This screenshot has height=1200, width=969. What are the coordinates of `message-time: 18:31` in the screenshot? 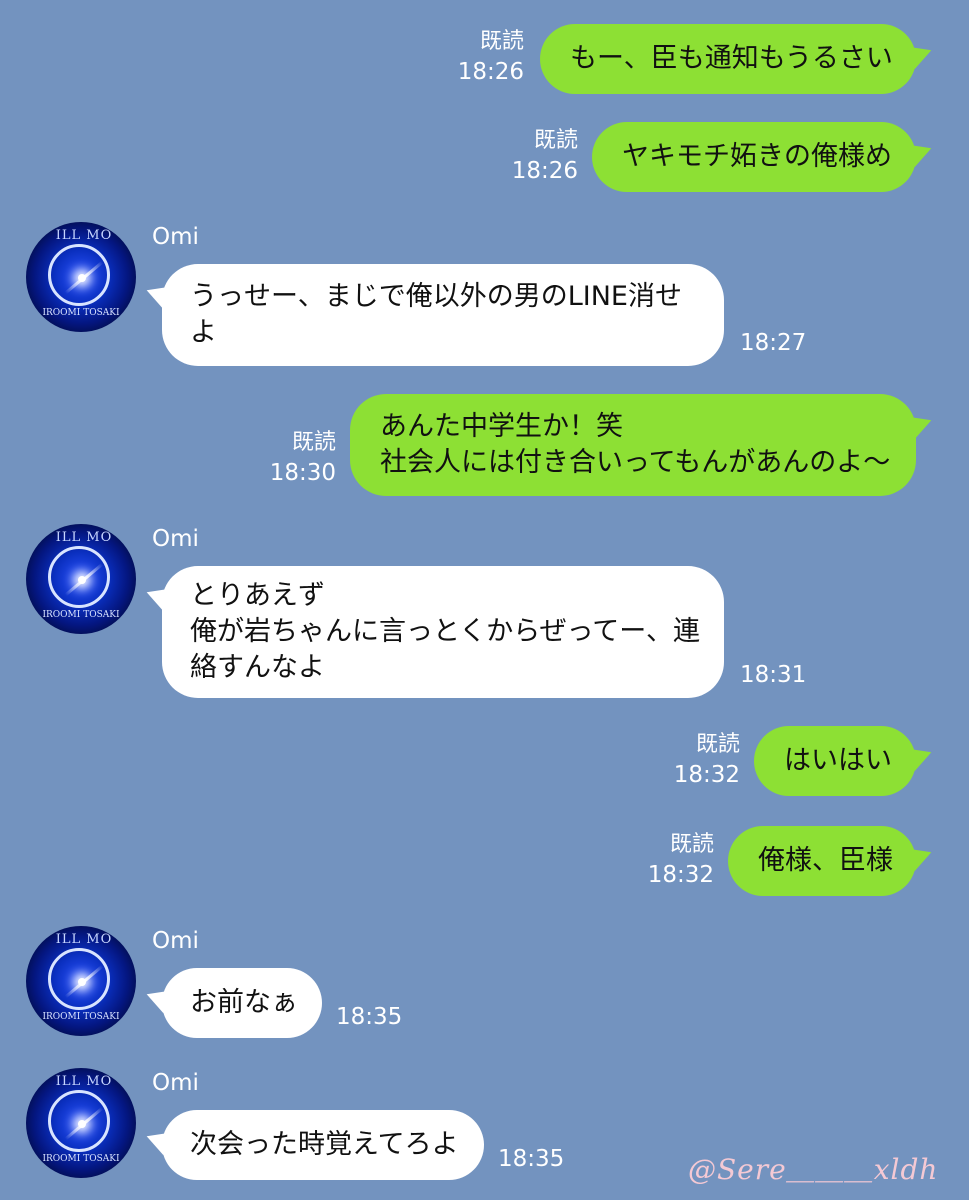 It's located at (773, 675).